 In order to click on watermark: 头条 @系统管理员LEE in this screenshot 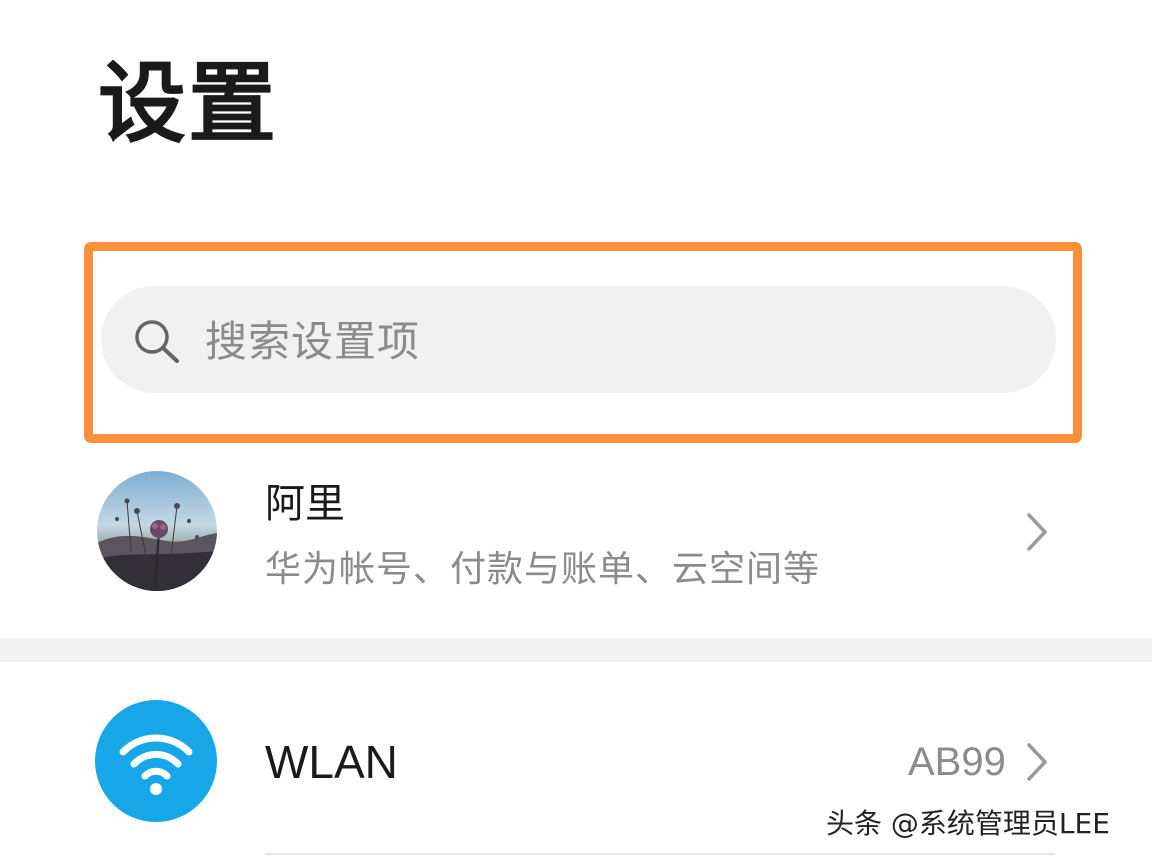, I will do `click(968, 823)`.